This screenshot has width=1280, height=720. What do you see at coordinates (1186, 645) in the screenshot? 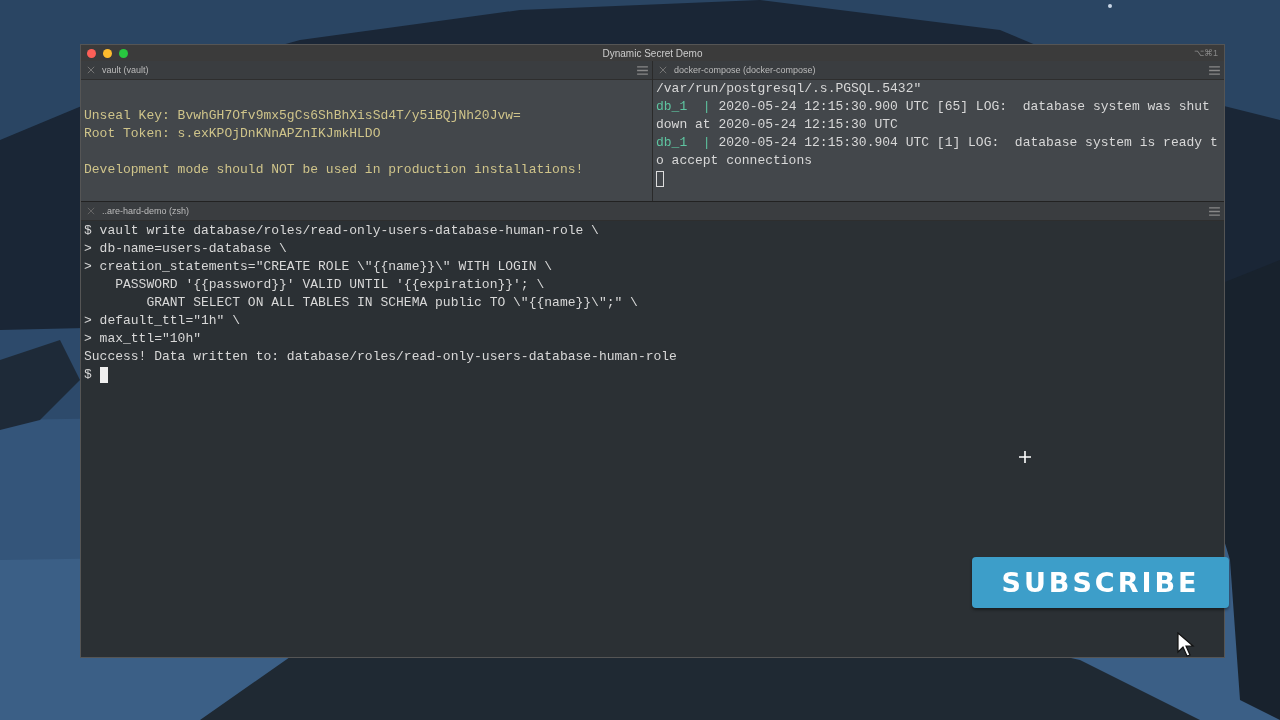
I see `mouse-pointer-icon` at bounding box center [1186, 645].